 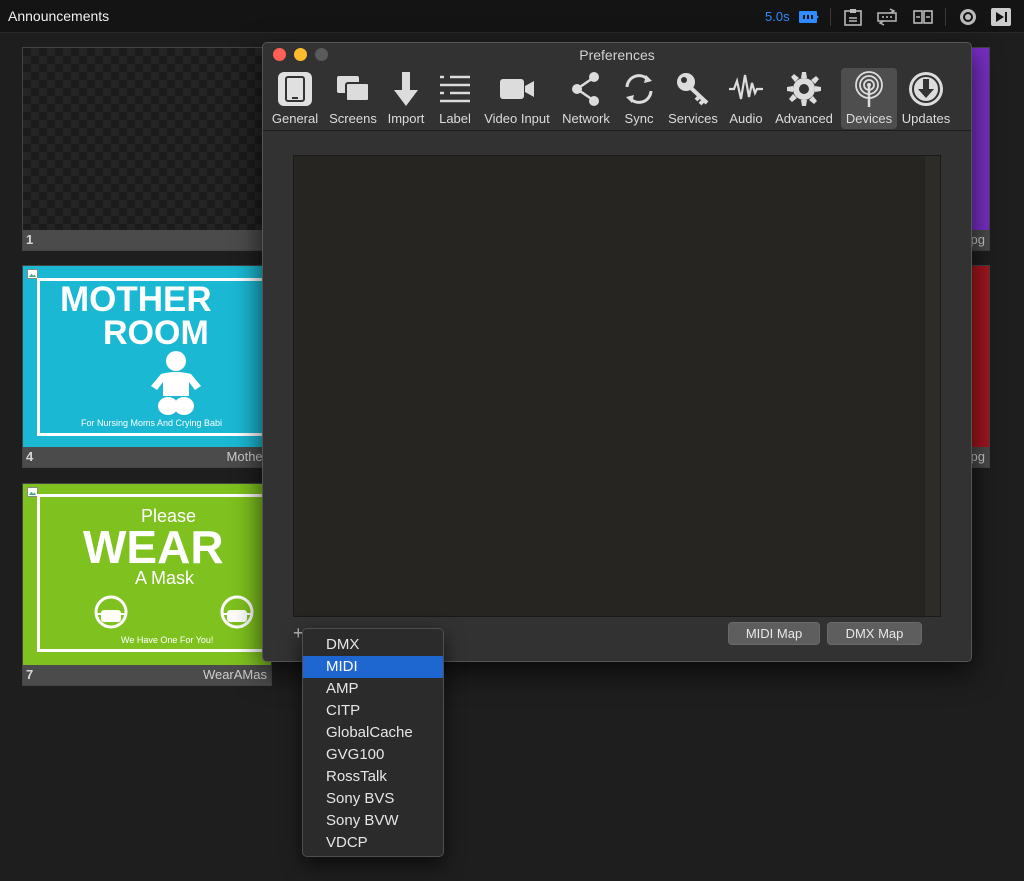 I want to click on tab-general: General, so click(x=295, y=98).